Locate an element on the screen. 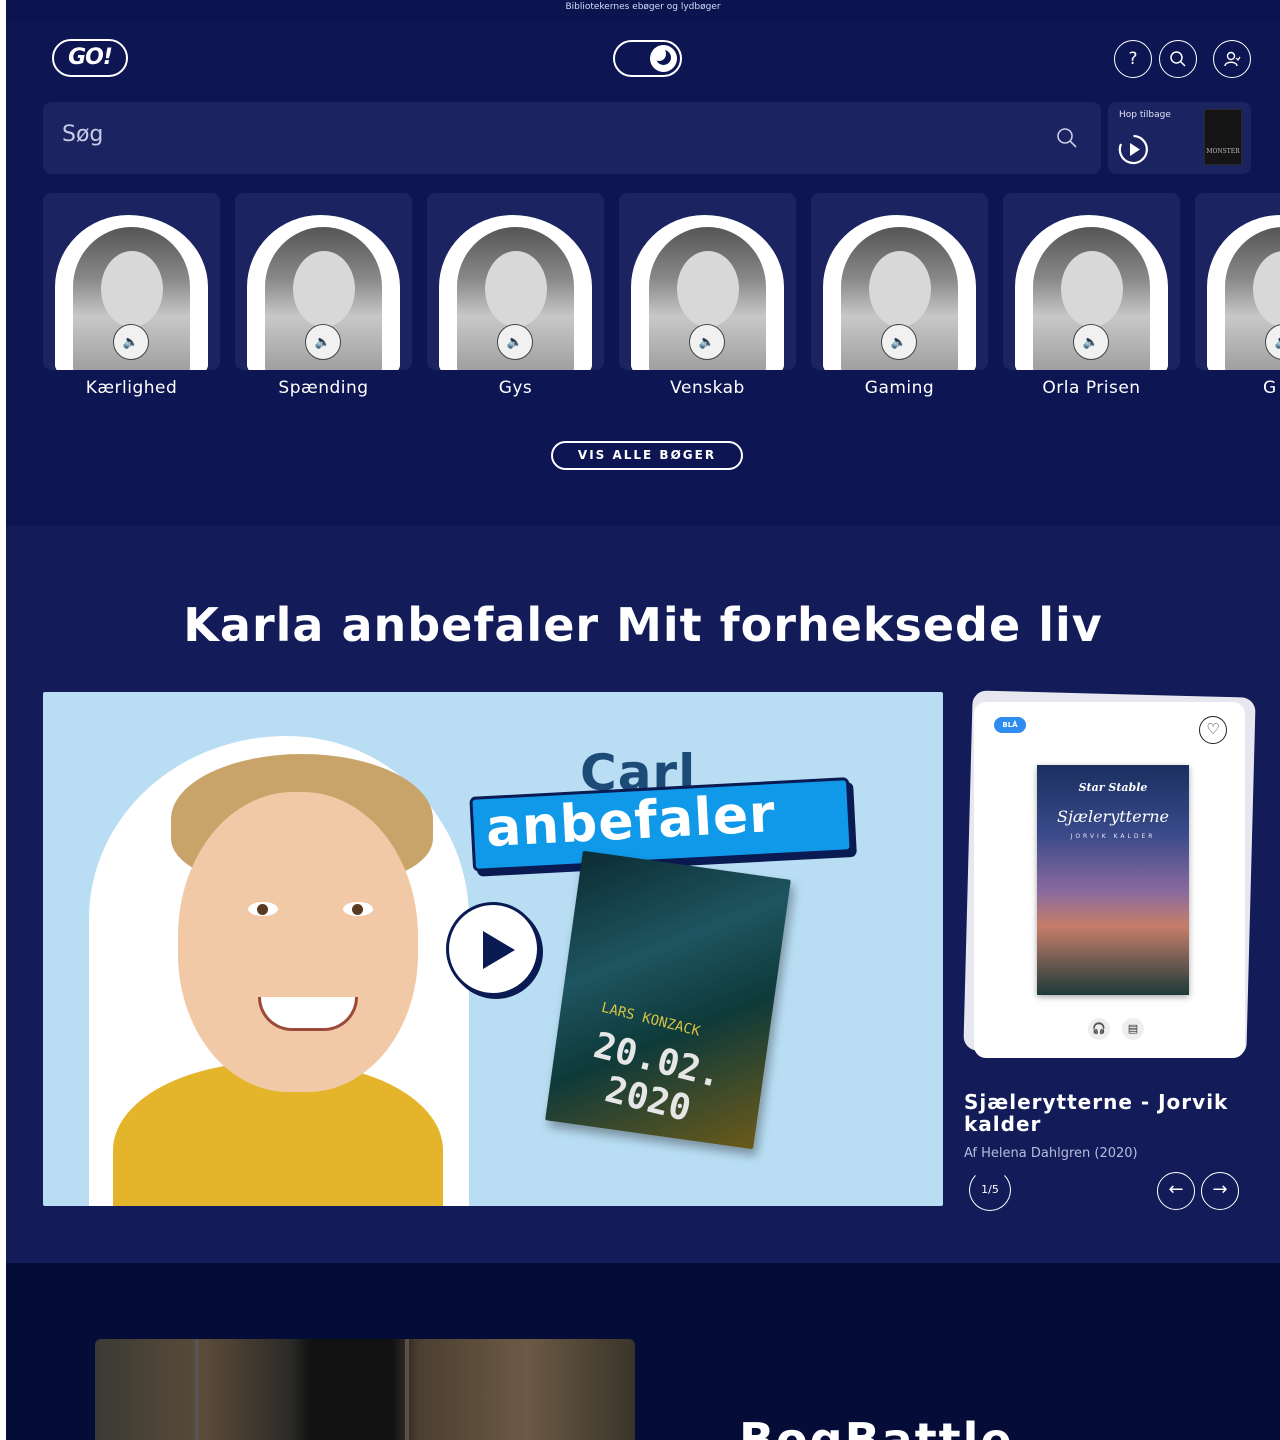 The width and height of the screenshot is (1280, 1440). heart-icon: ♡ is located at coordinates (1213, 730).